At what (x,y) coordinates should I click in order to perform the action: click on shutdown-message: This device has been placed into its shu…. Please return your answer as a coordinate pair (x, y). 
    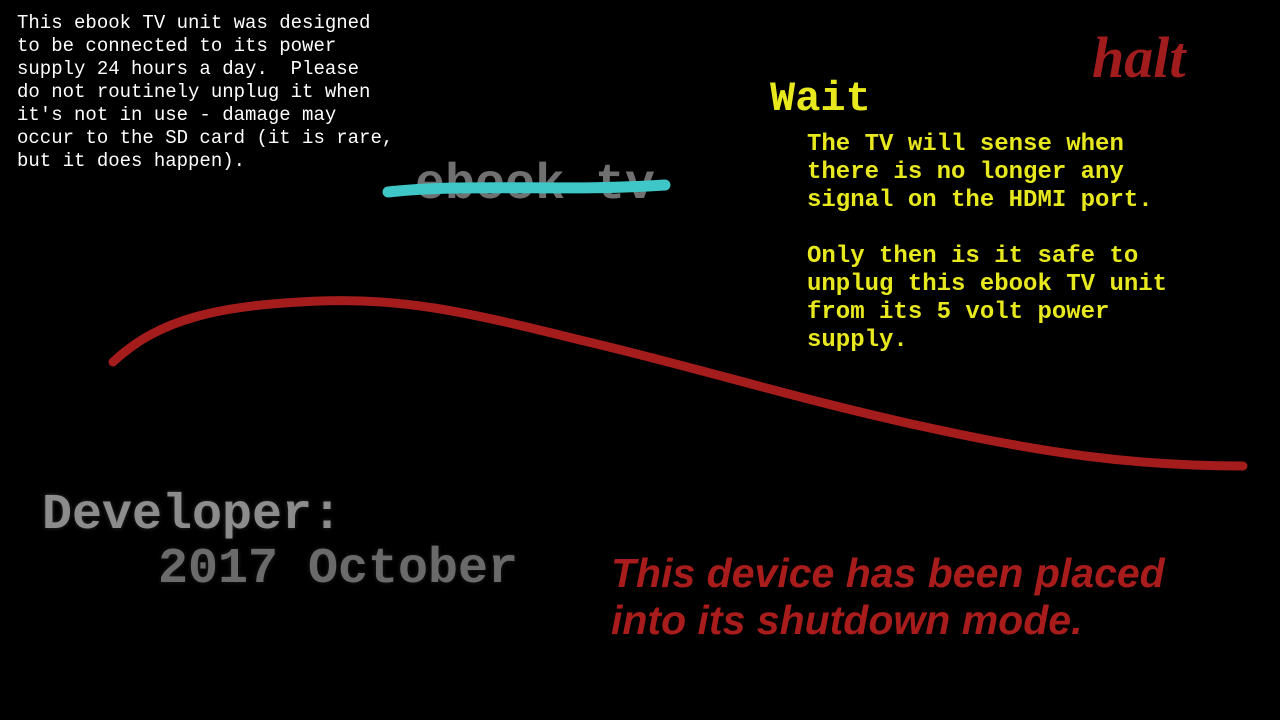
    Looking at the image, I should click on (888, 596).